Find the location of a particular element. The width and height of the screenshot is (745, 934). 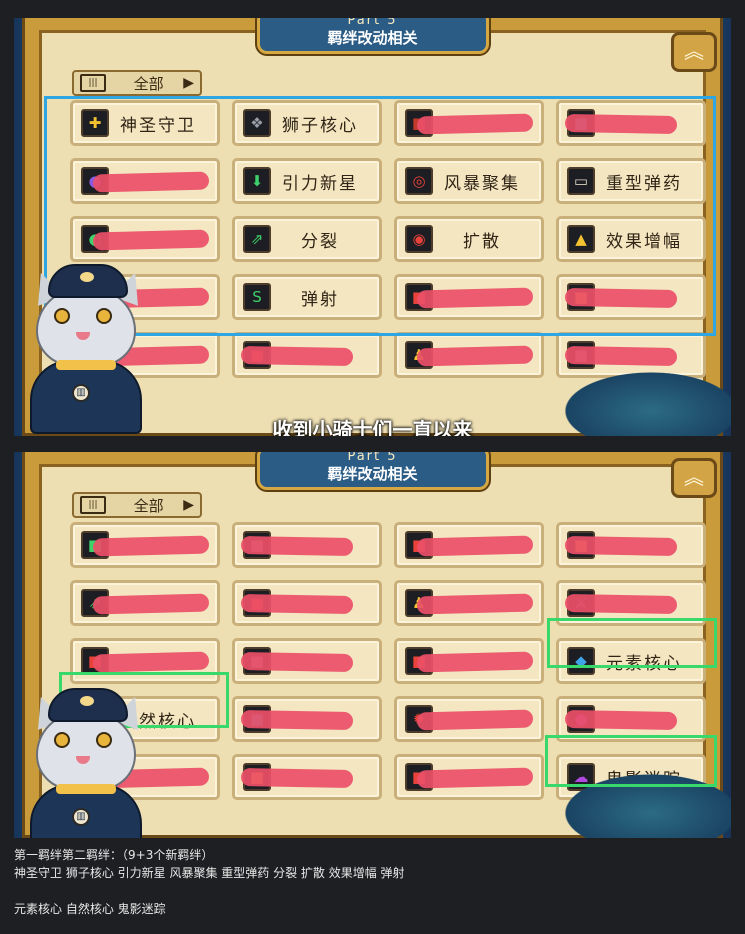

footer-line-2: 神圣守卫 狮子核心 引力新星 风暴聚集 重型弹药 分裂 扩散 效果增幅 弹射 is located at coordinates (209, 873).